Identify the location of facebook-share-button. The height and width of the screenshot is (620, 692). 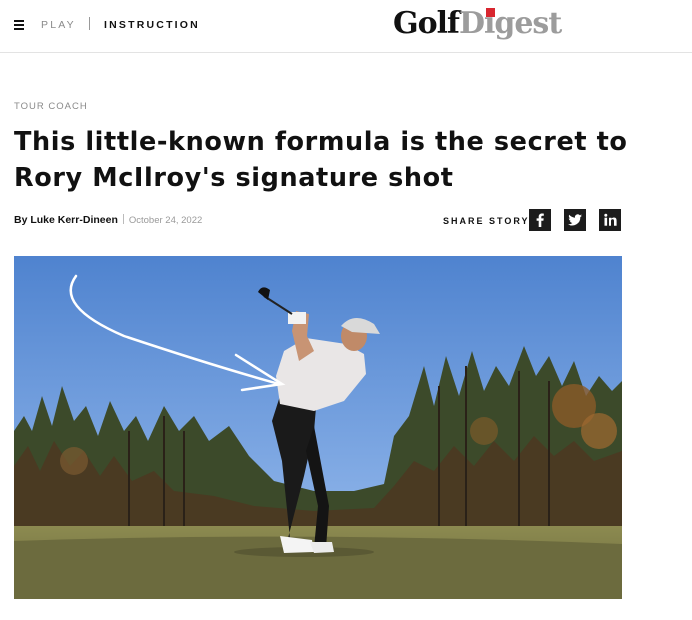
(540, 220).